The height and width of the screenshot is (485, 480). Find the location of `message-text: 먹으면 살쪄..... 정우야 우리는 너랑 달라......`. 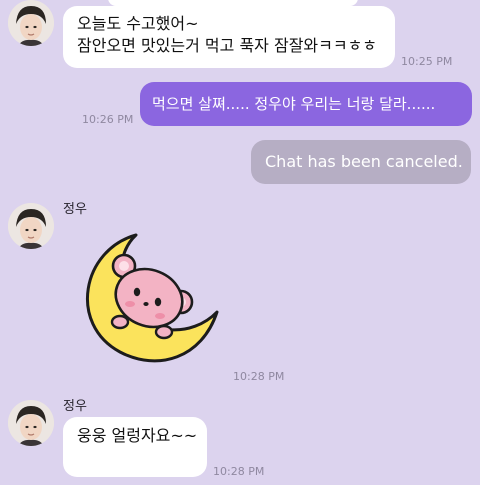

message-text: 먹으면 살쪄..... 정우야 우리는 너랑 달라...... is located at coordinates (294, 104).